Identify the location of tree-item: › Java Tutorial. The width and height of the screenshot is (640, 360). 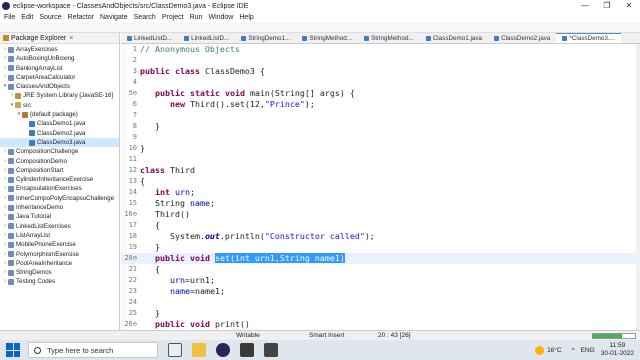
(59, 216).